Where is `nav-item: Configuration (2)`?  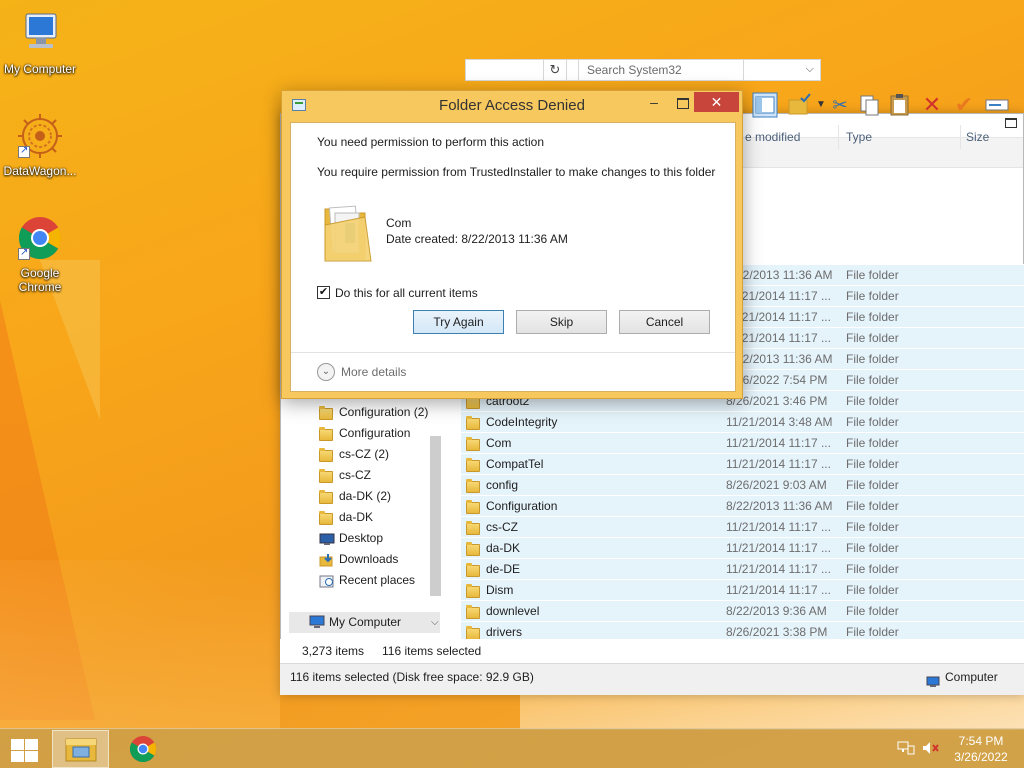 nav-item: Configuration (2) is located at coordinates (369, 412).